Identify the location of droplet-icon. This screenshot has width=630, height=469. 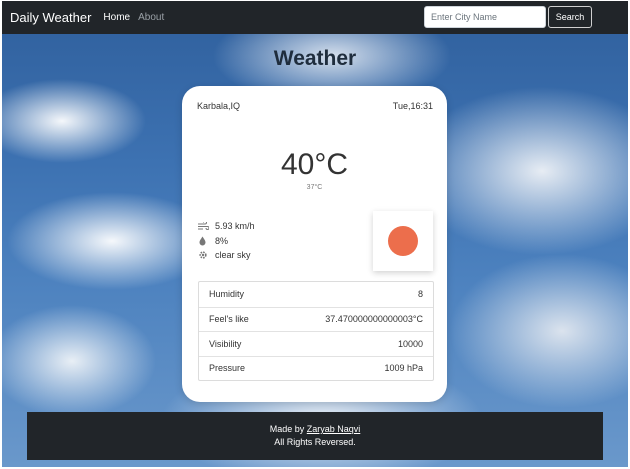
(204, 241).